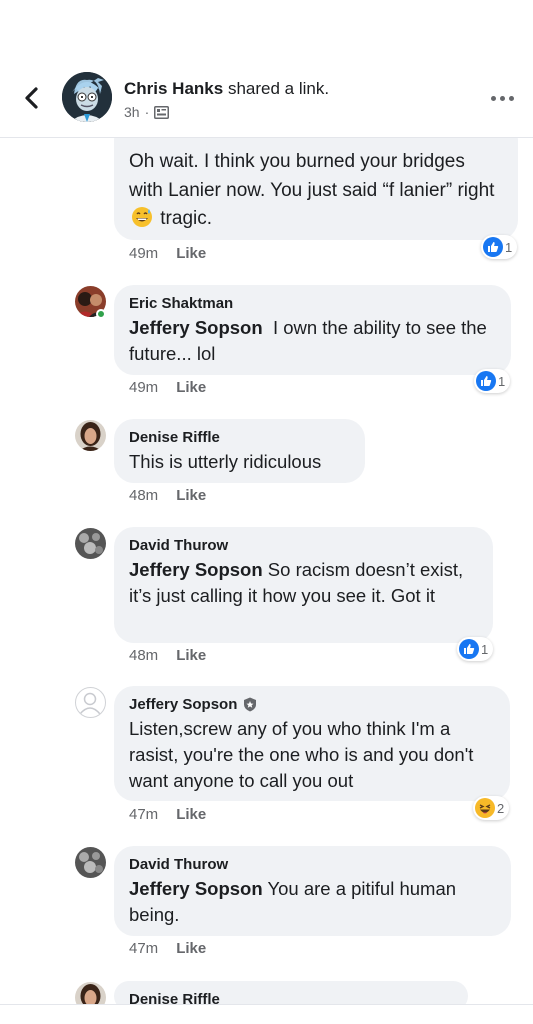  Describe the element at coordinates (142, 222) in the screenshot. I see `grinning-sweat-emoji` at that location.